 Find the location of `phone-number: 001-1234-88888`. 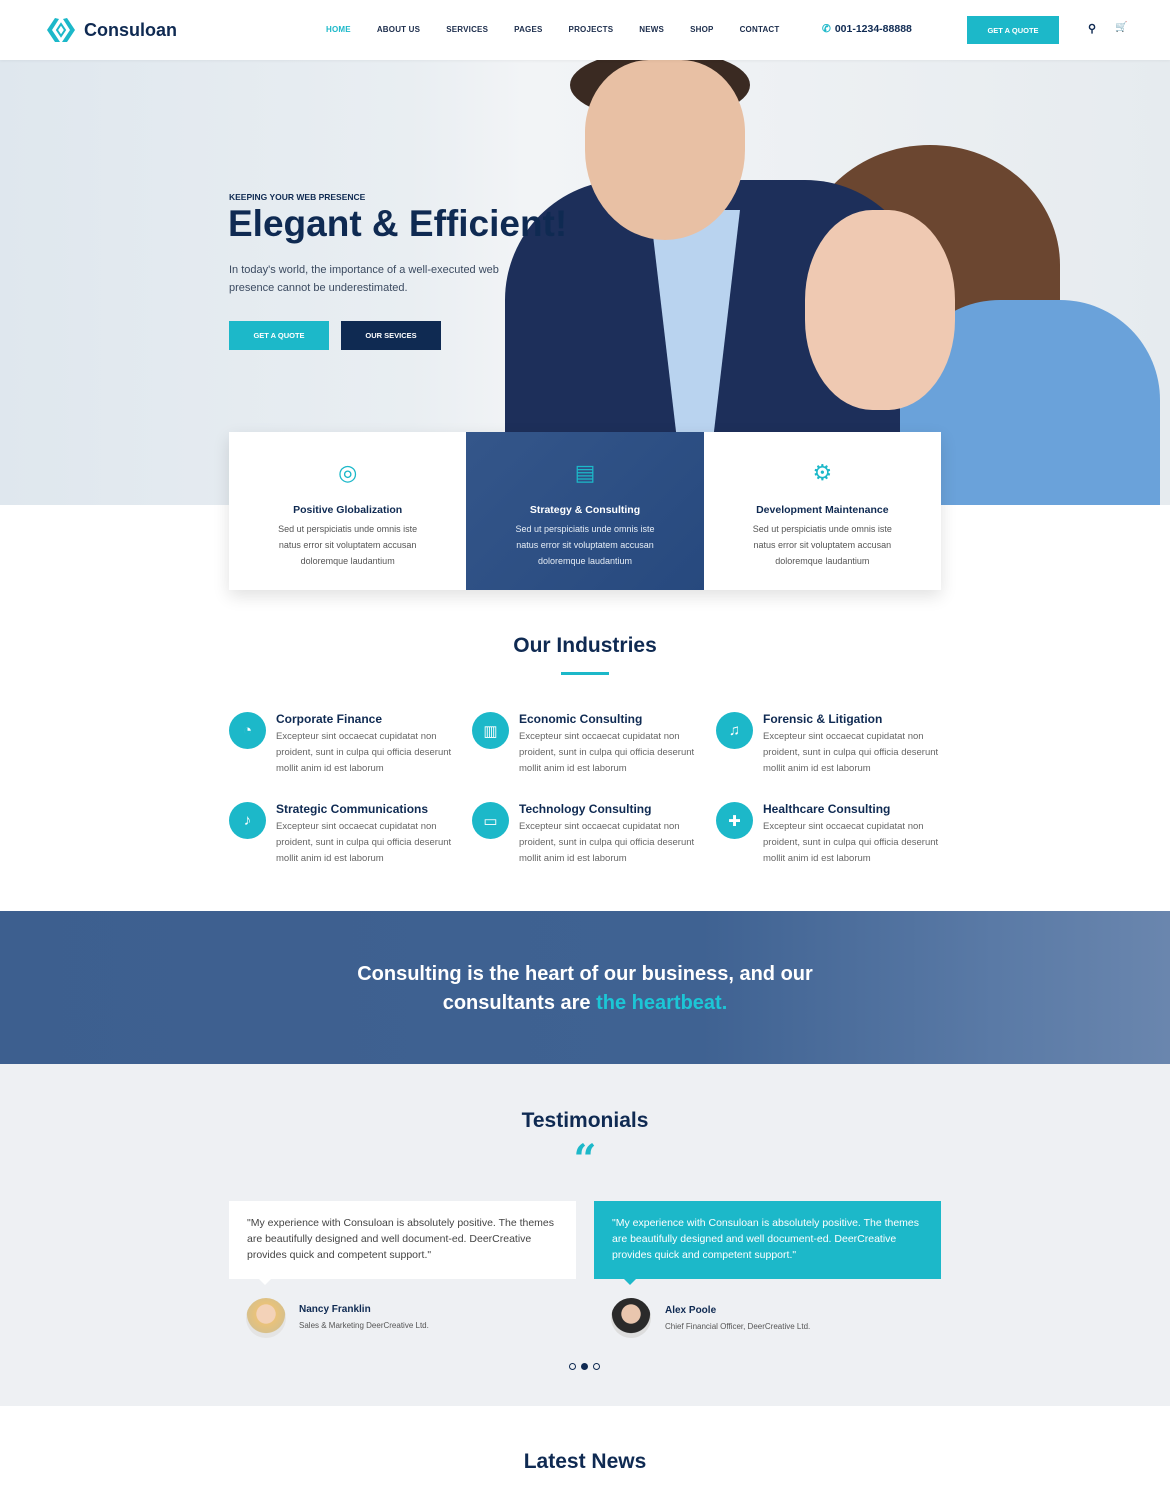

phone-number: 001-1234-88888 is located at coordinates (873, 29).